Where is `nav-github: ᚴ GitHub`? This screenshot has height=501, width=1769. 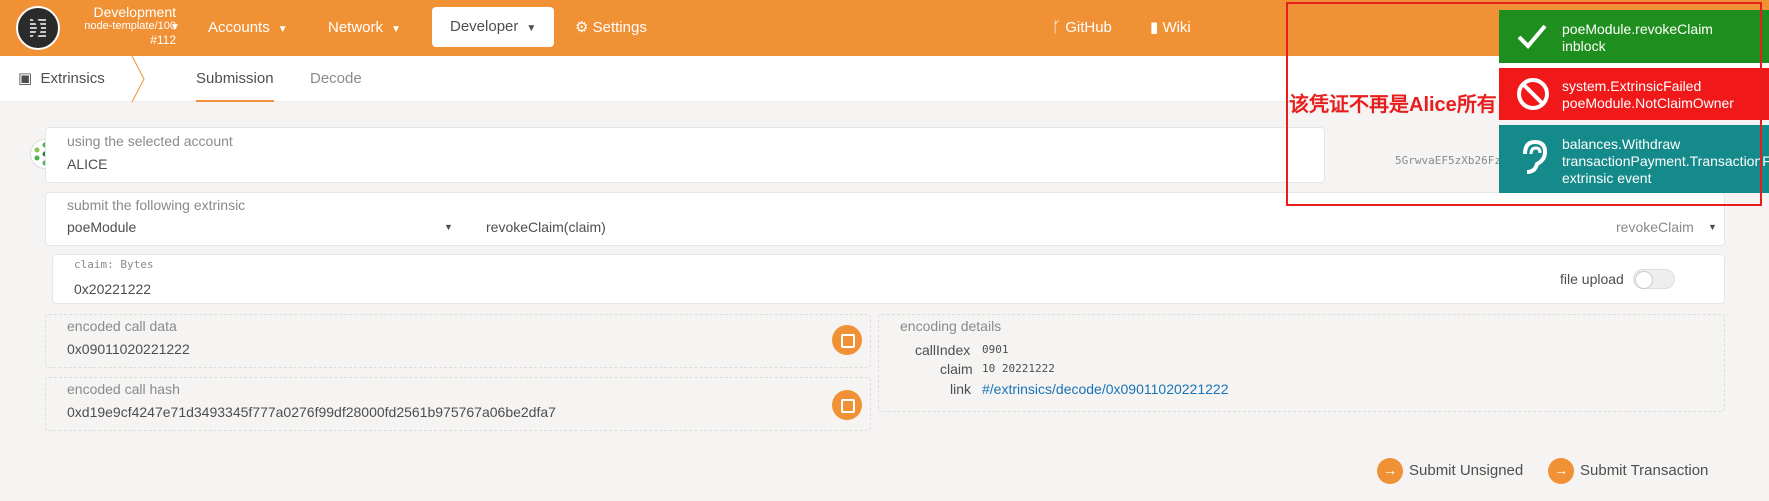 nav-github: ᚴ GitHub is located at coordinates (1082, 28).